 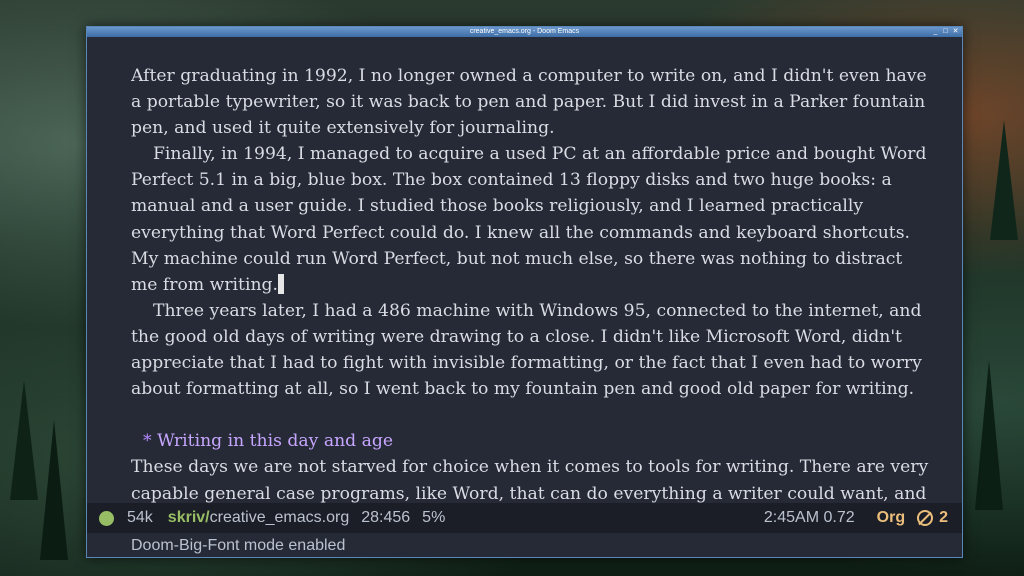 I want to click on maximize-icon: □, so click(x=945, y=31).